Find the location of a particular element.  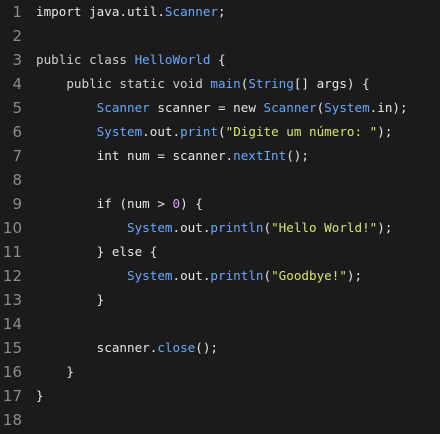

line-number: 14 is located at coordinates (12, 324).